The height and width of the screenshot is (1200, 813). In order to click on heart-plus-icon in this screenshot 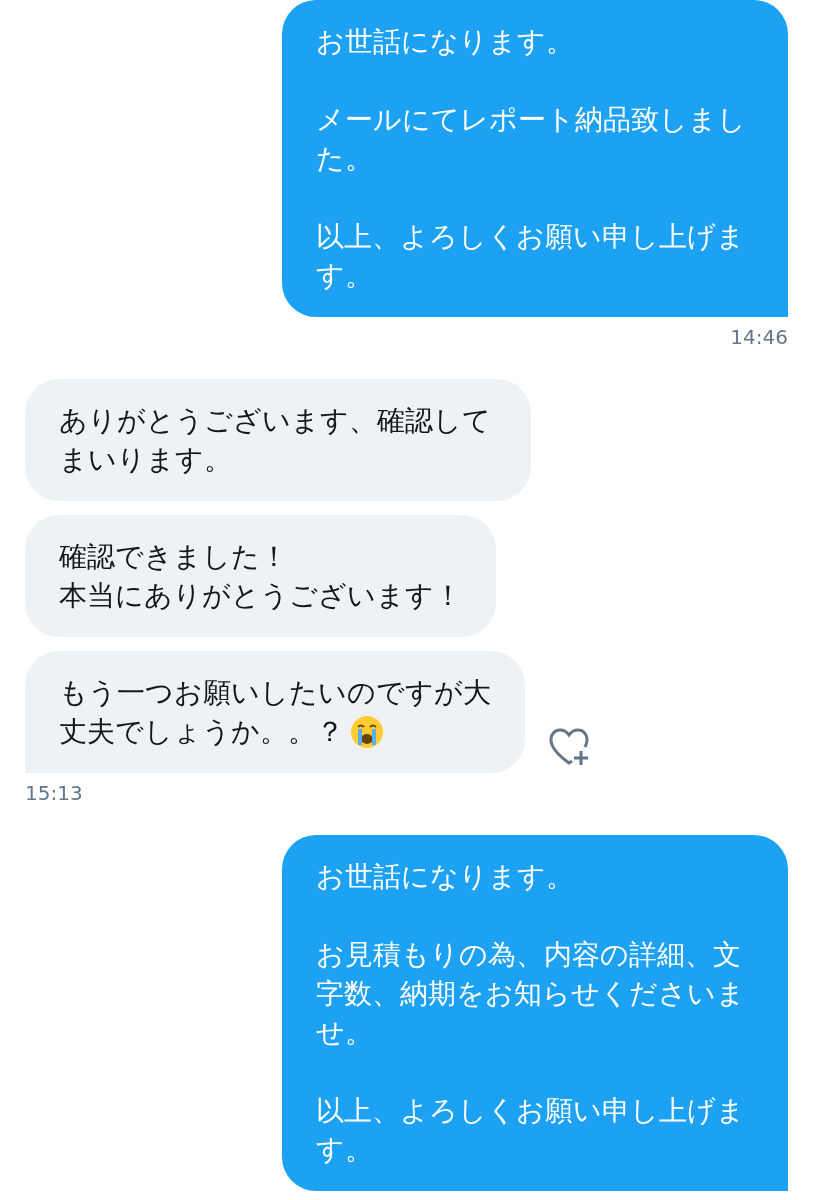, I will do `click(569, 747)`.